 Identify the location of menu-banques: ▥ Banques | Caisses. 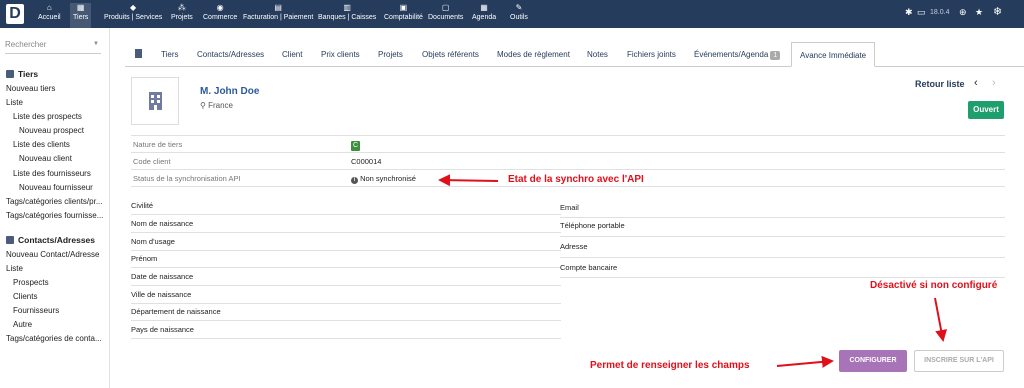
(347, 12).